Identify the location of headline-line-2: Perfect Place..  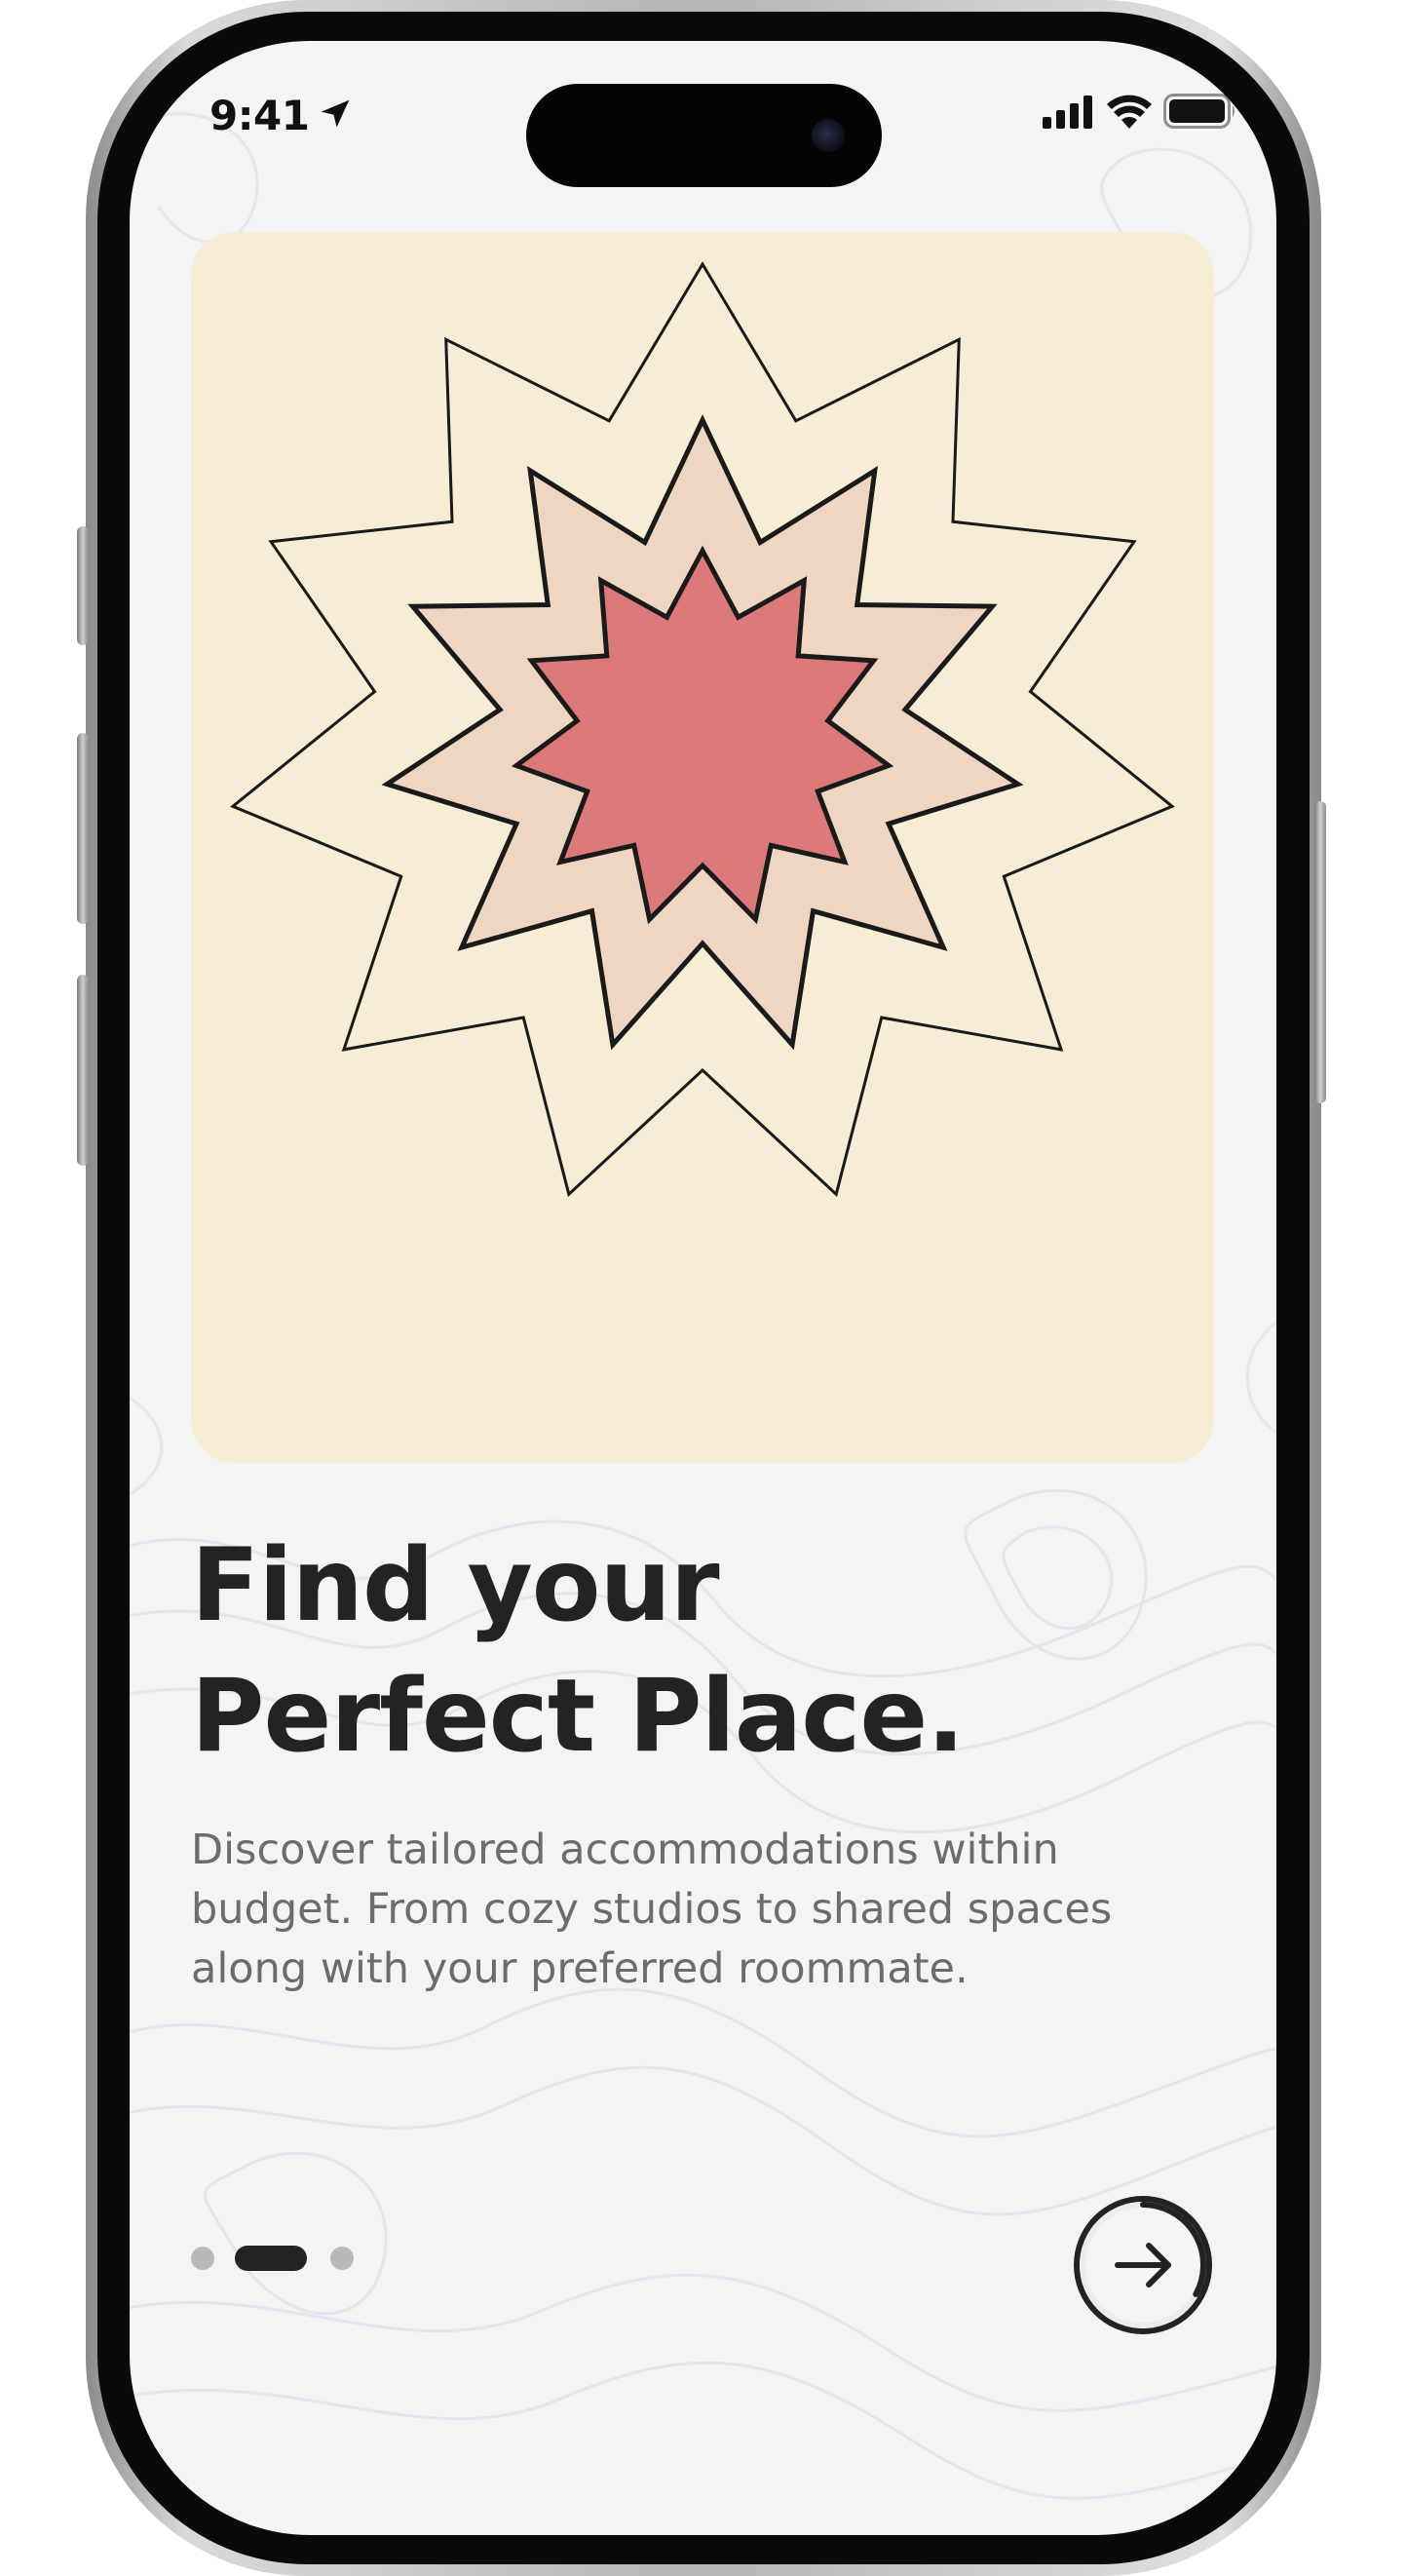
(578, 1716).